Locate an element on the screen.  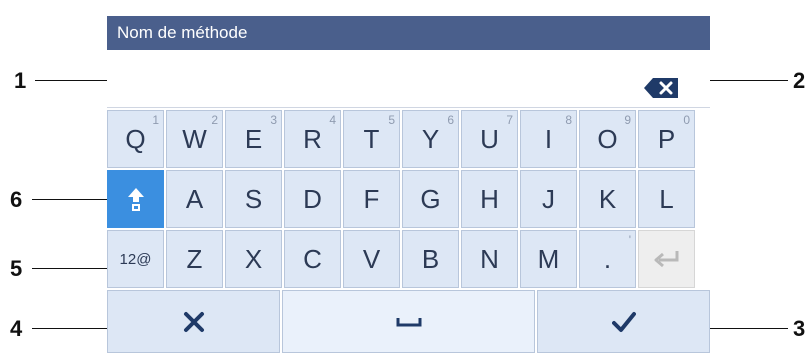
key-w: W 2 is located at coordinates (194, 139).